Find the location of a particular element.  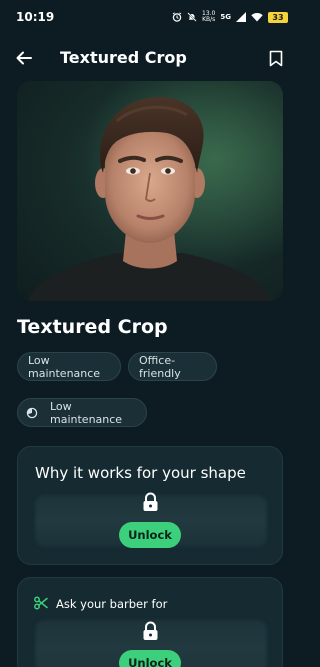

bookmark-button is located at coordinates (276, 58).